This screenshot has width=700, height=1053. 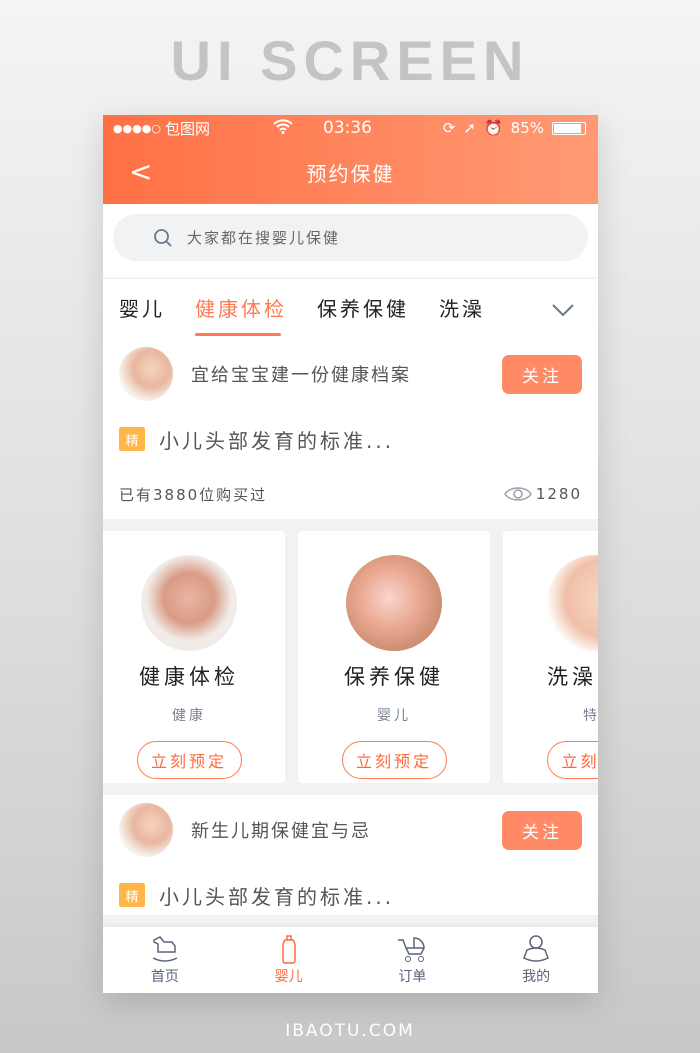 What do you see at coordinates (558, 494) in the screenshot?
I see `view-count: 1280` at bounding box center [558, 494].